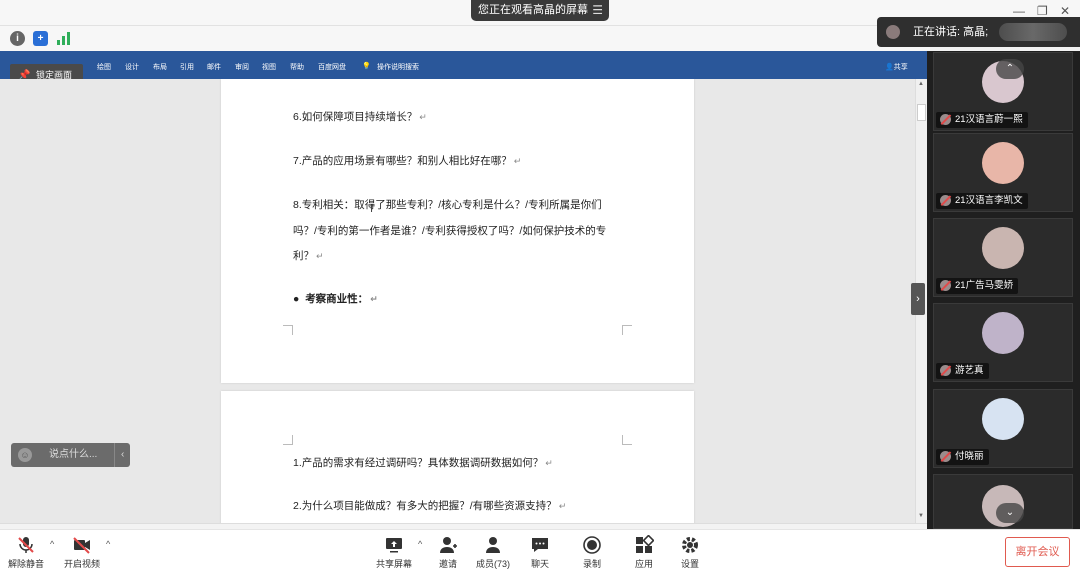 The width and height of the screenshot is (1080, 574). What do you see at coordinates (1037, 552) in the screenshot?
I see `leave-meeting-button: 离开会议` at bounding box center [1037, 552].